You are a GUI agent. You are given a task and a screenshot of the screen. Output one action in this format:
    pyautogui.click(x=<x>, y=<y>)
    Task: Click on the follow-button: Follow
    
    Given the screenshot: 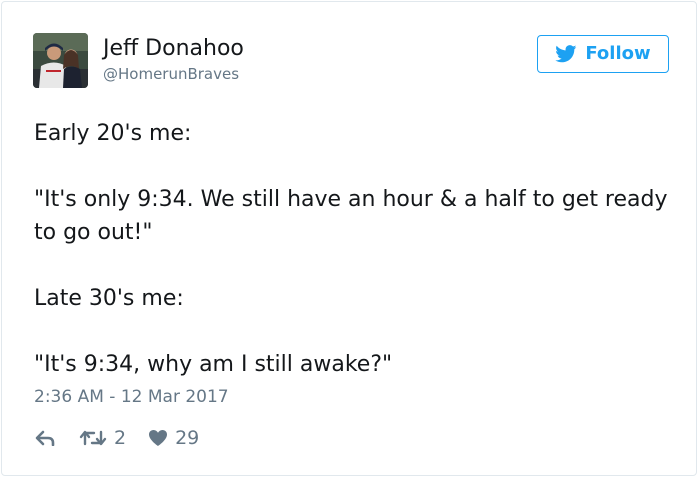 What is the action you would take?
    pyautogui.click(x=603, y=54)
    